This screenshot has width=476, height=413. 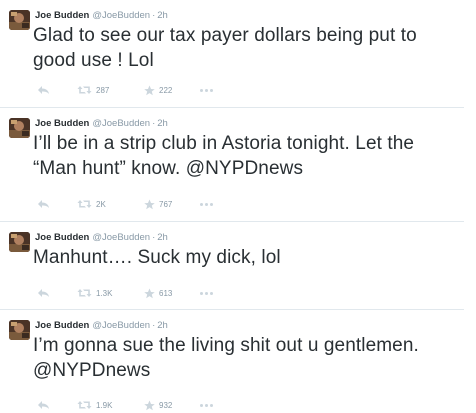 What do you see at coordinates (157, 257) in the screenshot?
I see `tweet-text: Manhunt…. Suck my dick, lol` at bounding box center [157, 257].